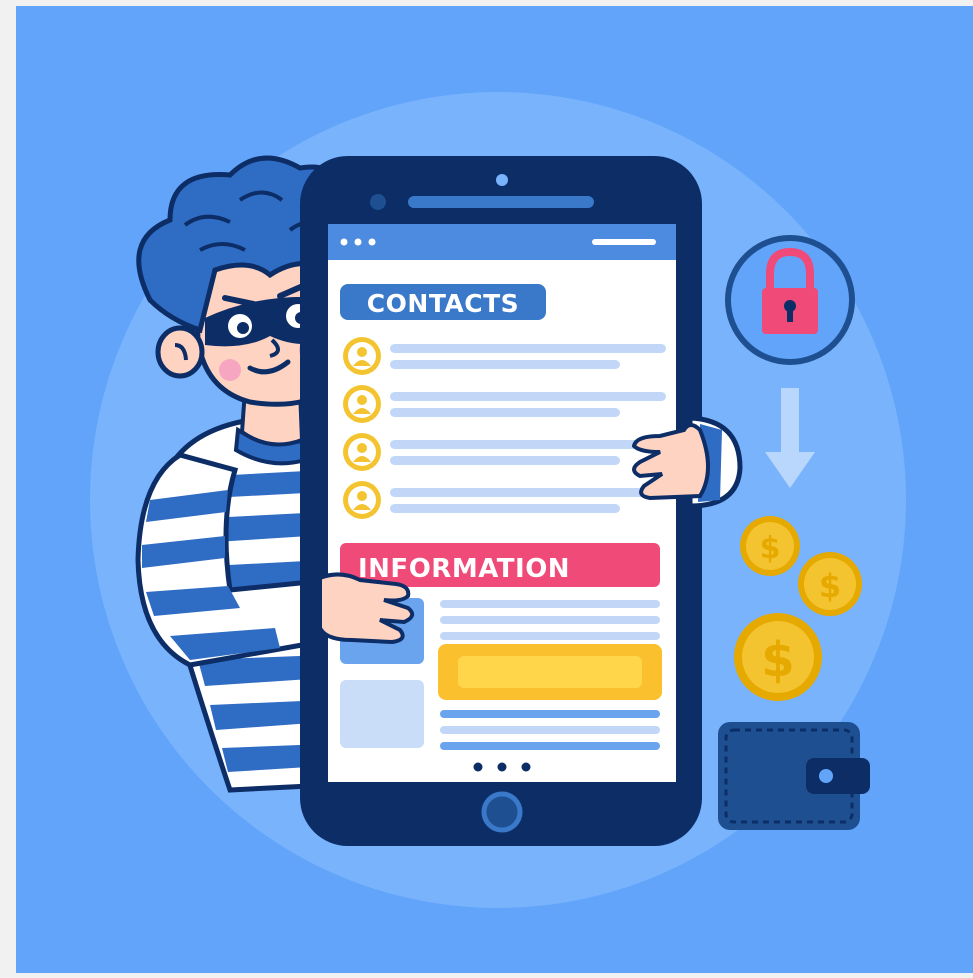  I want to click on information-header: INFORMATION, so click(500, 565).